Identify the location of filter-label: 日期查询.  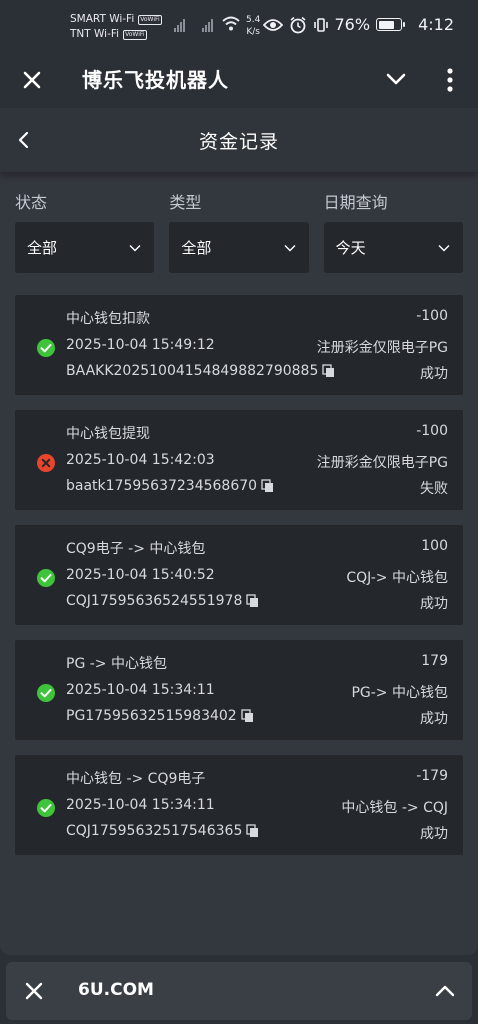
(355, 202).